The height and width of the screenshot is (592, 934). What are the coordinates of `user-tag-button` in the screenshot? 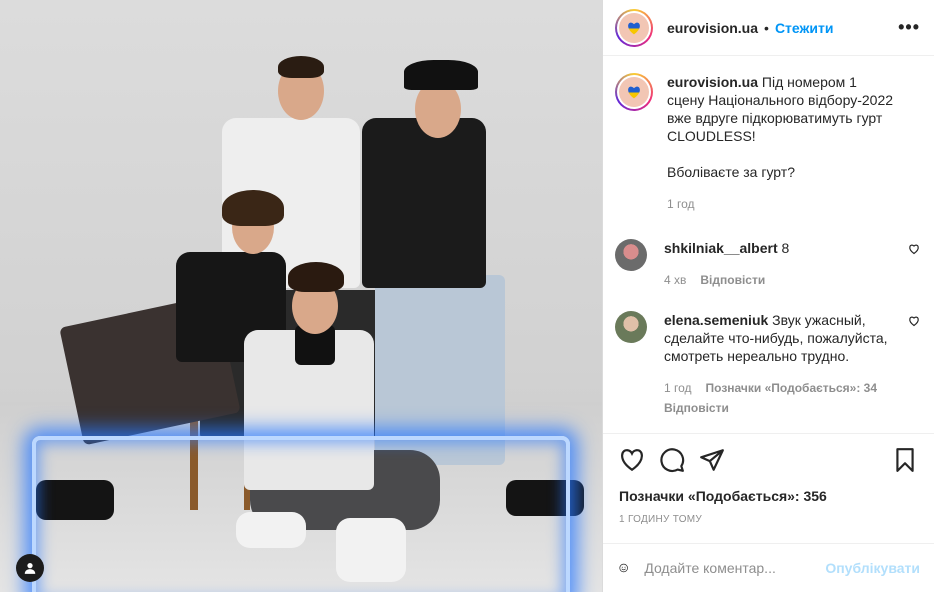 It's located at (30, 568).